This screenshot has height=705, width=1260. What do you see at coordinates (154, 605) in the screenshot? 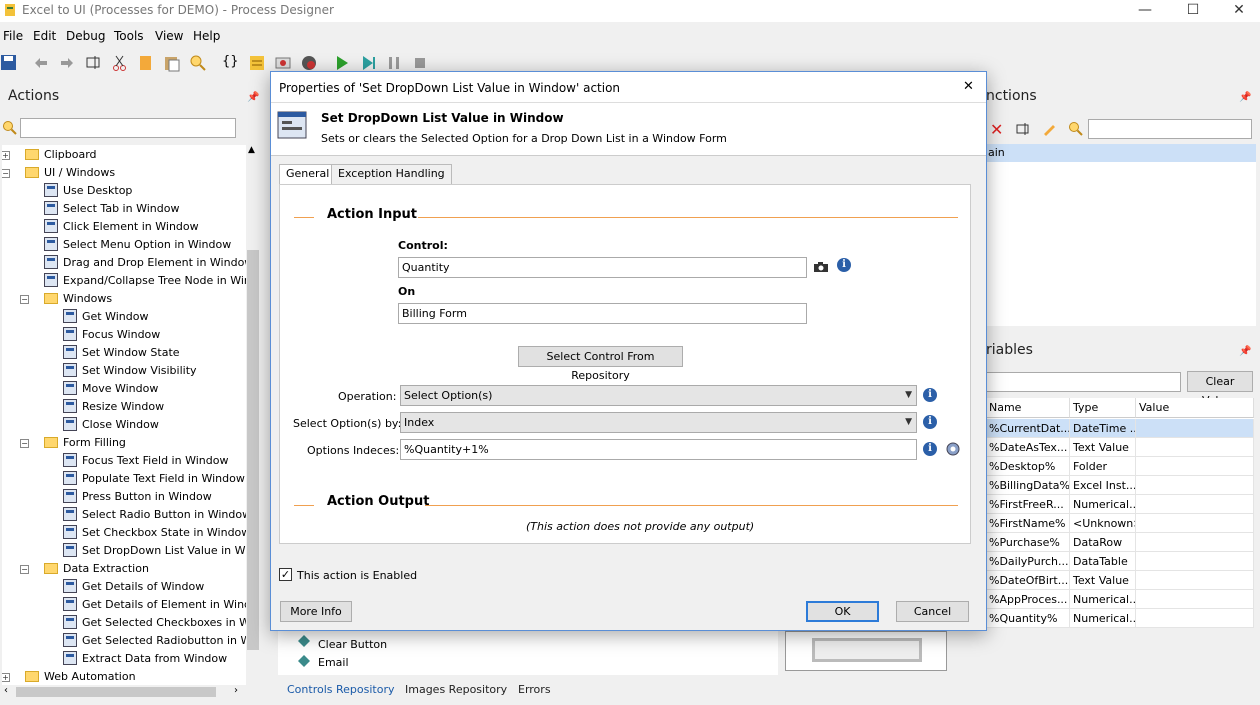
I see `tree-action: Get Details of Element in Window` at bounding box center [154, 605].